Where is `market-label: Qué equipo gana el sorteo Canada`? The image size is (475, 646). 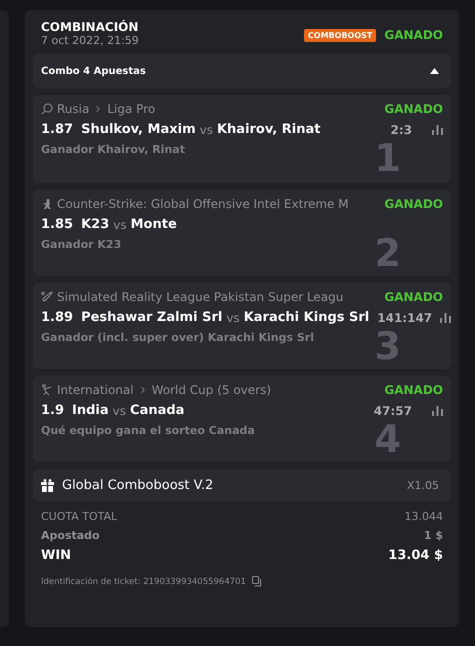 market-label: Qué equipo gana el sorteo Canada is located at coordinates (148, 430).